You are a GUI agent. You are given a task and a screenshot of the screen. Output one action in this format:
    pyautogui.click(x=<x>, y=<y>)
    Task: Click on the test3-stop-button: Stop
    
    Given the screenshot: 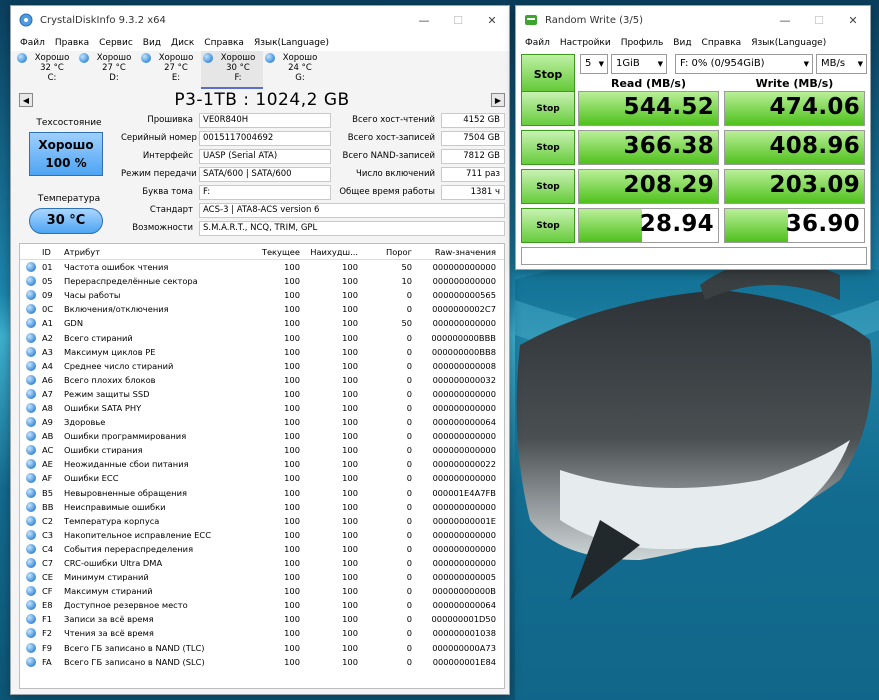 What is the action you would take?
    pyautogui.click(x=548, y=186)
    